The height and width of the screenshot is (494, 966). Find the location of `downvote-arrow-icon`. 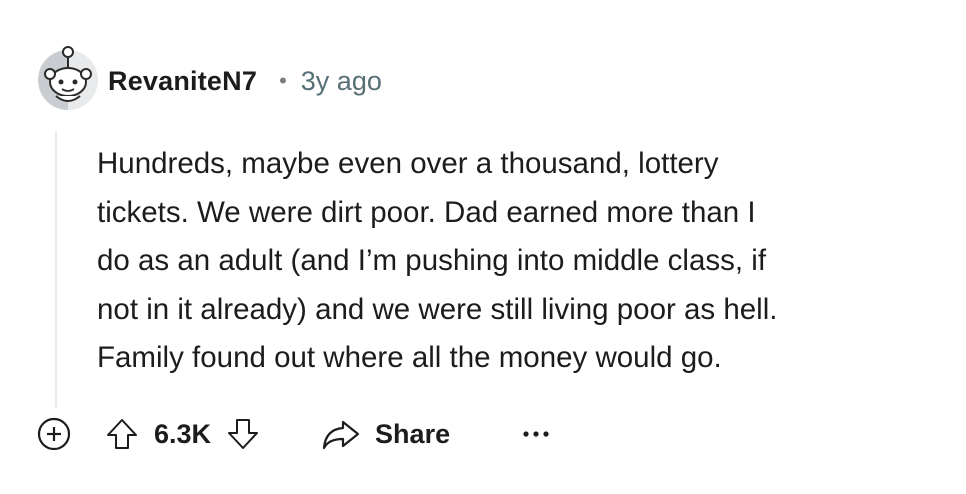

downvote-arrow-icon is located at coordinates (243, 434).